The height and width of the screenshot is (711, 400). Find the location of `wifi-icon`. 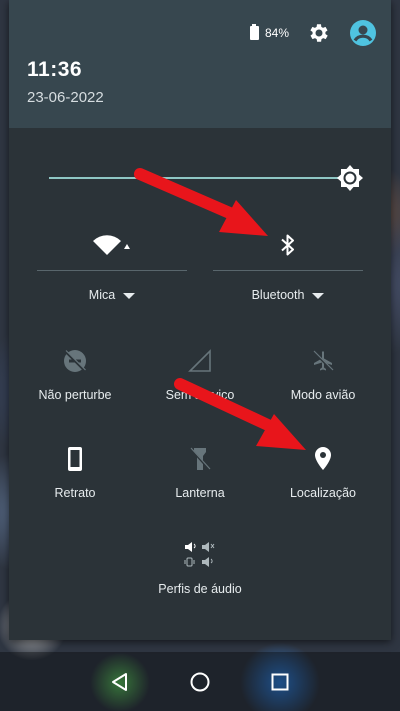

wifi-icon is located at coordinates (111, 245).